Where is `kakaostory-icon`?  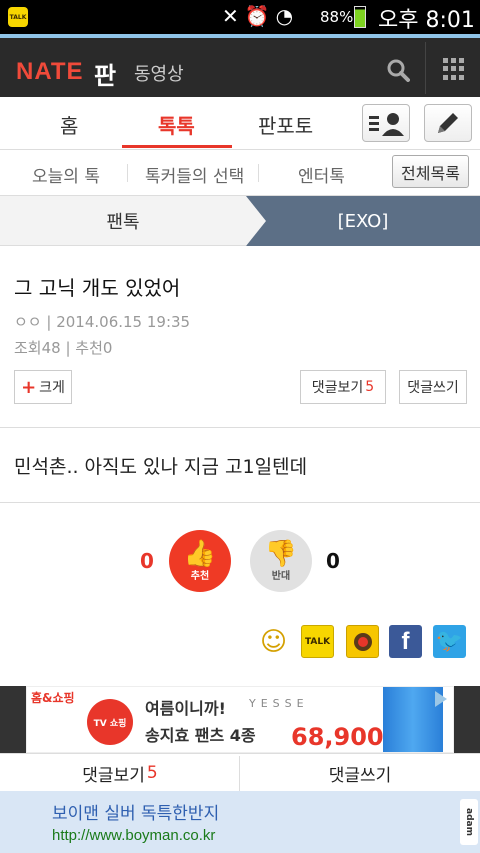
kakaostory-icon is located at coordinates (362, 641).